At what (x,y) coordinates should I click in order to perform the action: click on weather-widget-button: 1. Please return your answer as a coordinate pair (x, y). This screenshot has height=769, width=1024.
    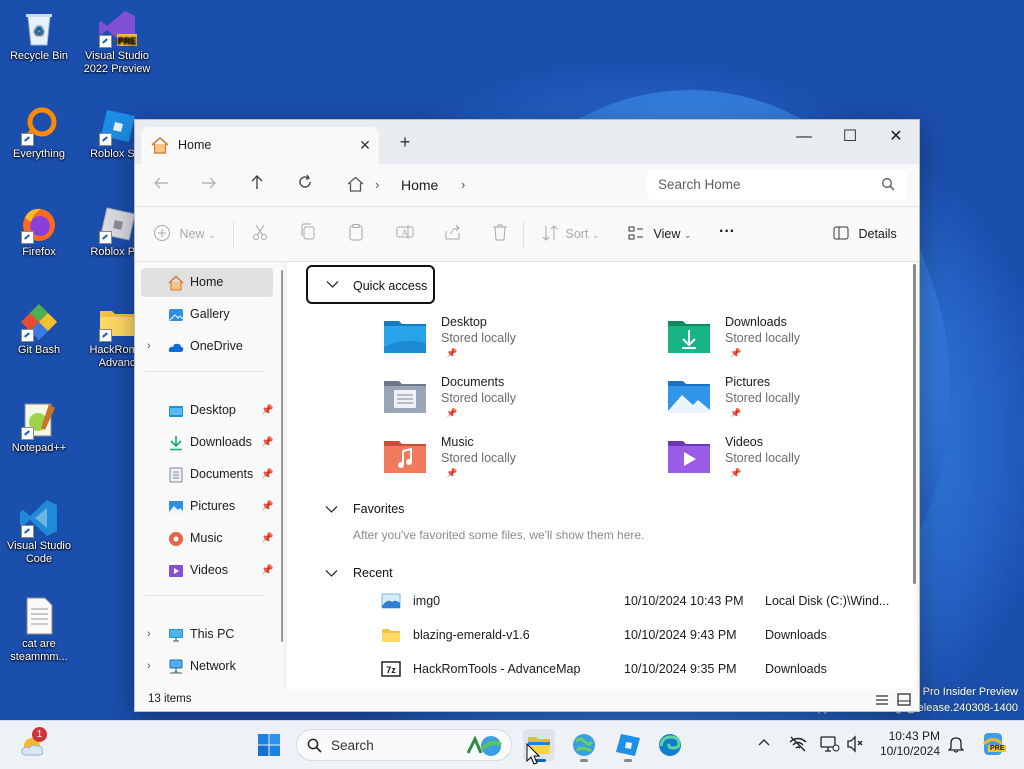
    Looking at the image, I should click on (34, 744).